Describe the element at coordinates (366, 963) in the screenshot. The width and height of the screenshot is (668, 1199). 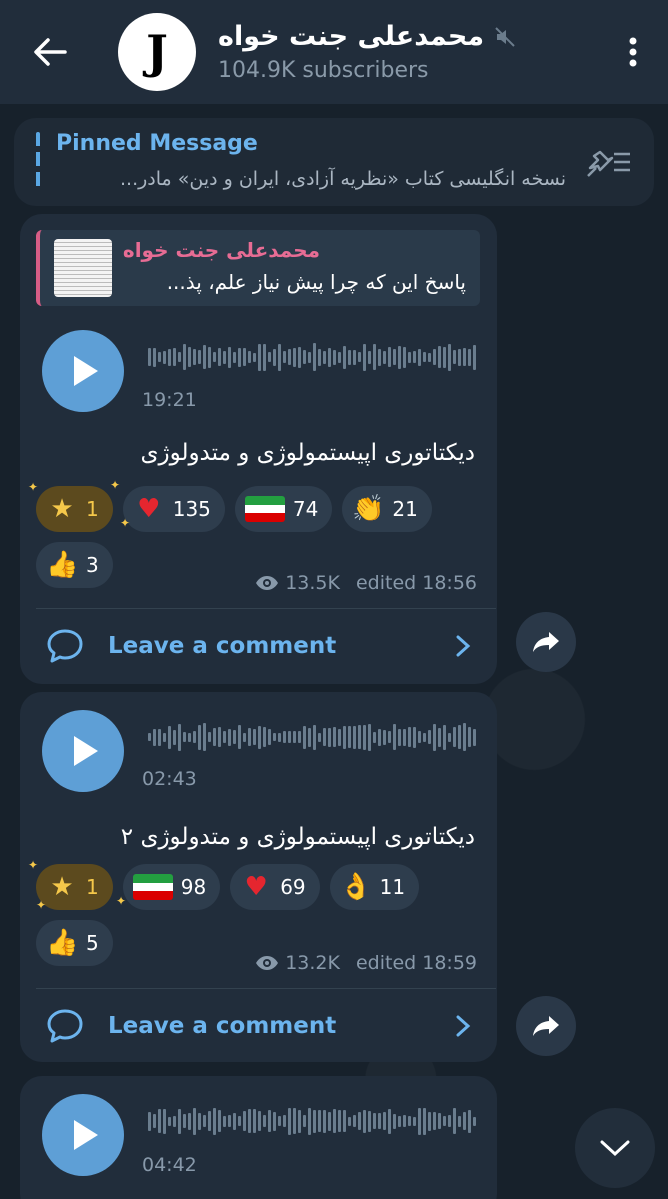
I see `message-meta: 13.2K edited 18:59` at that location.